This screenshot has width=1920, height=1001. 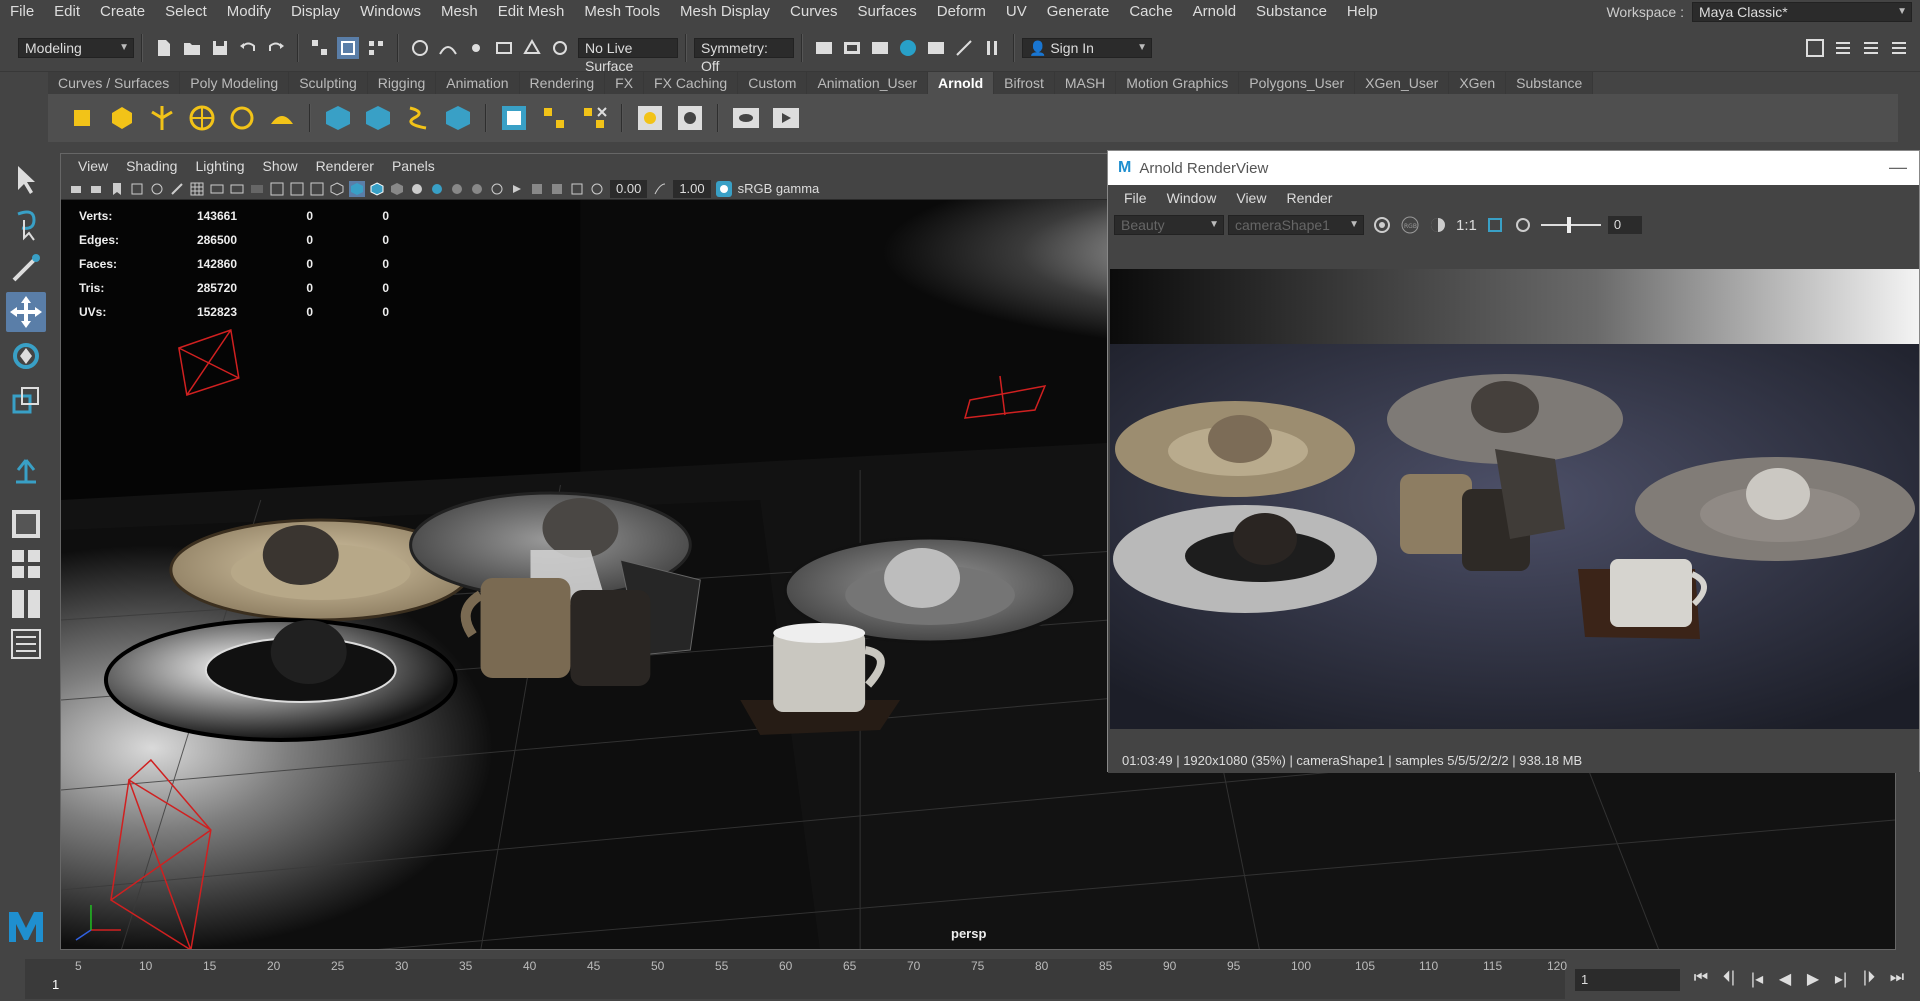 What do you see at coordinates (629, 188) in the screenshot?
I see `exposure-field: 0.00` at bounding box center [629, 188].